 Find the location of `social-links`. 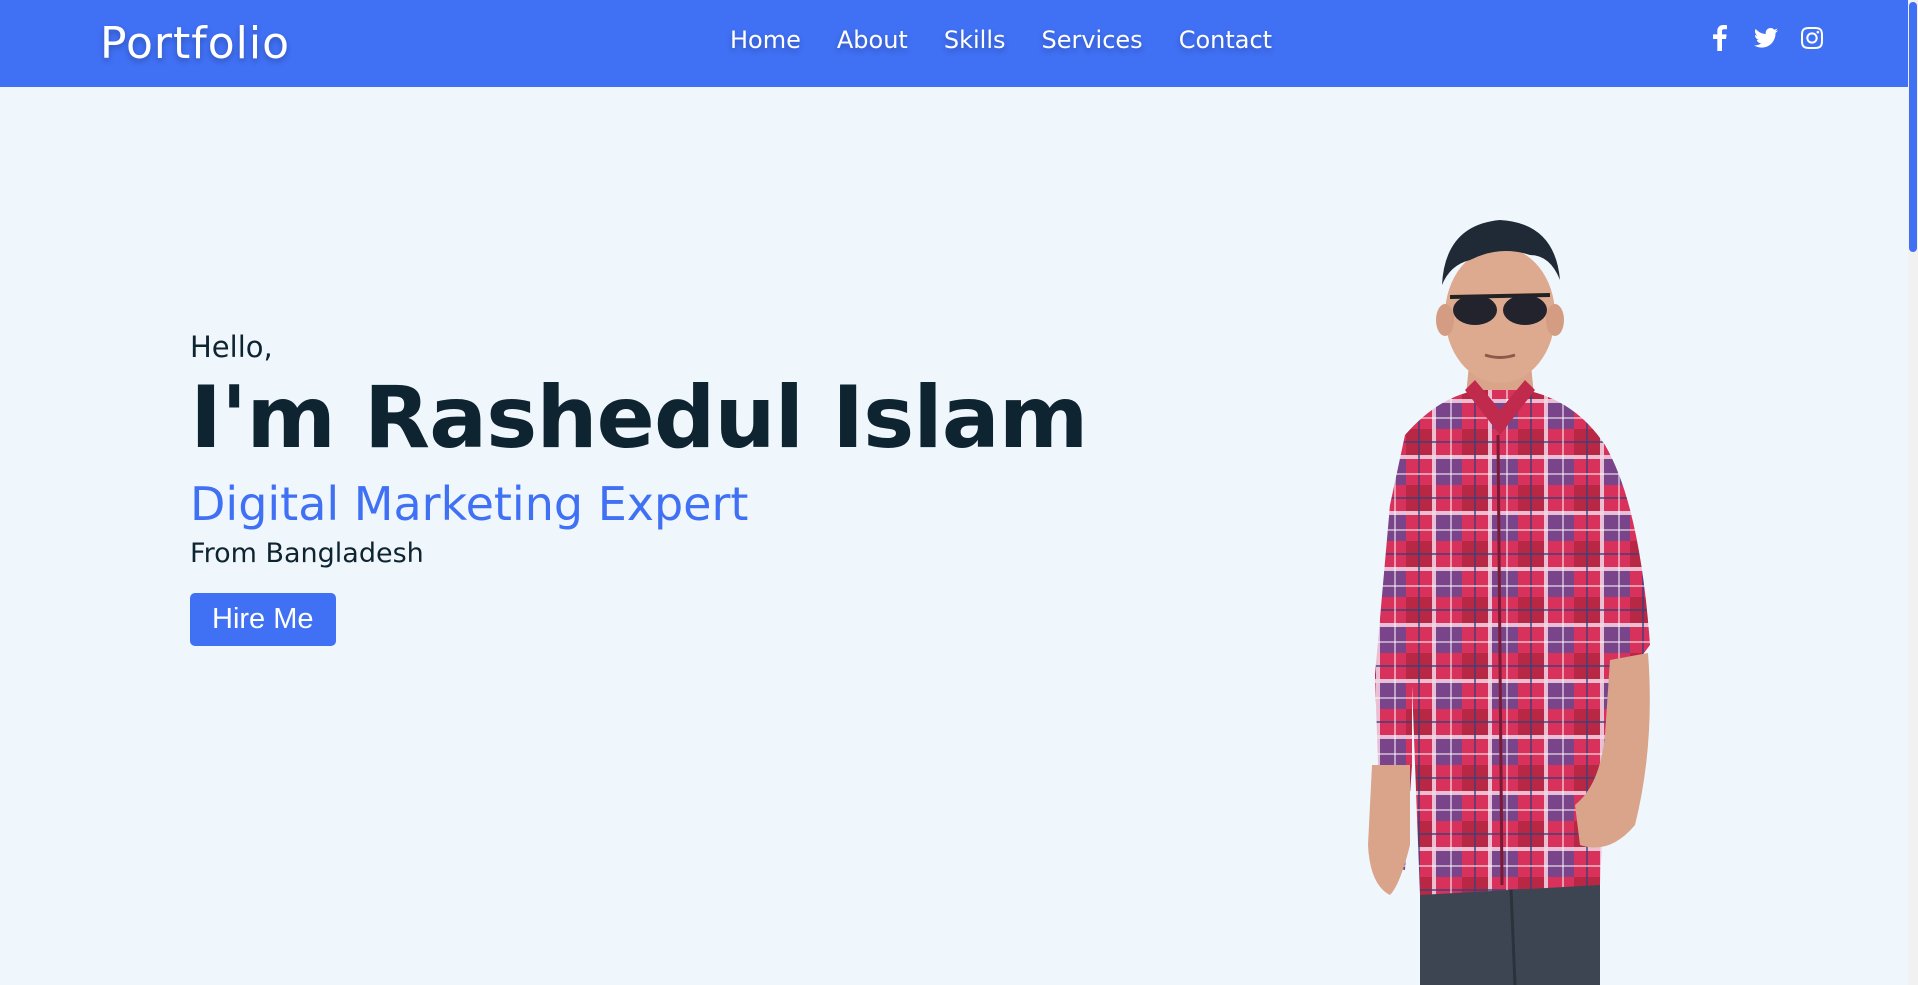

social-links is located at coordinates (1766, 38).